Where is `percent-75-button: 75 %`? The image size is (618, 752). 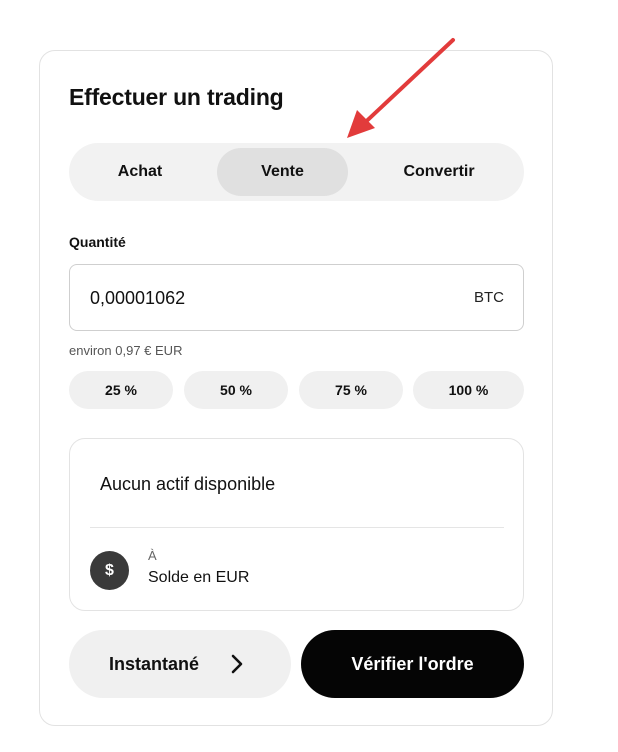 percent-75-button: 75 % is located at coordinates (351, 390).